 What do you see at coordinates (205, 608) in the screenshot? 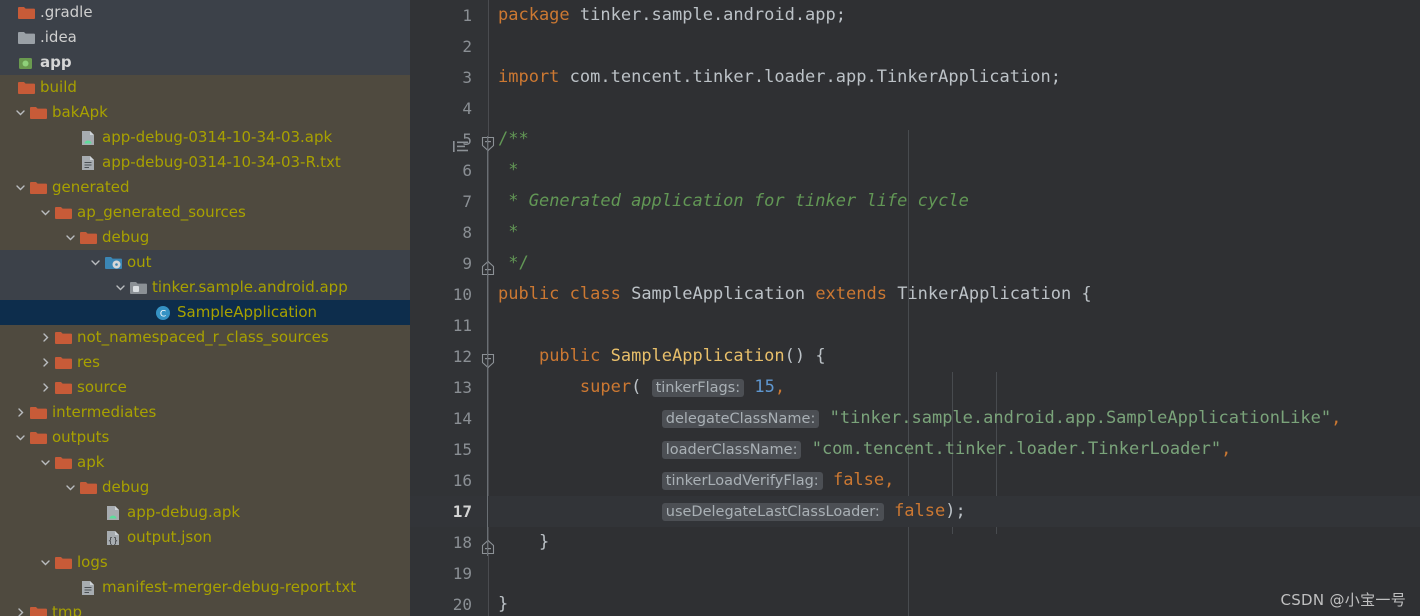
I see `tree-item-tmp: tmp` at bounding box center [205, 608].